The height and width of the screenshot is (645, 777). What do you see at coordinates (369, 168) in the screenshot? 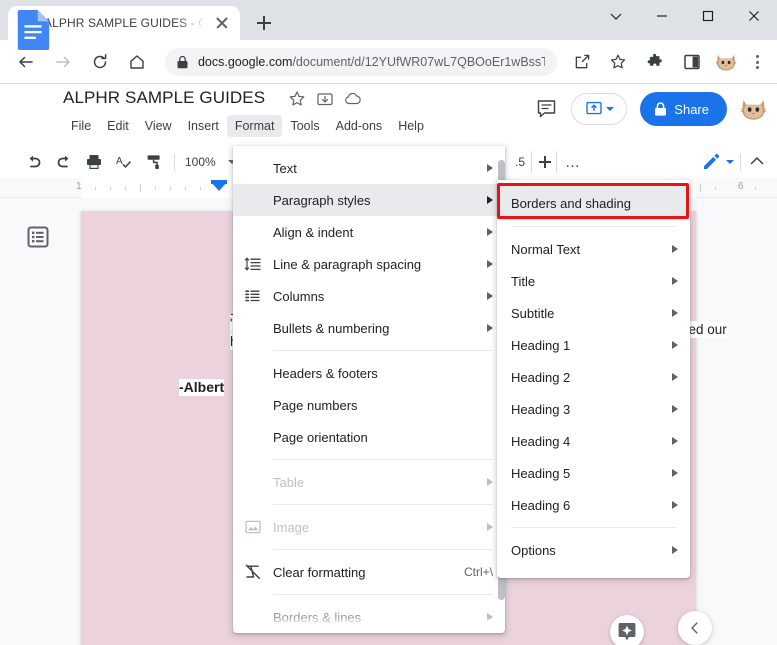
I see `menu-item-text: Text` at bounding box center [369, 168].